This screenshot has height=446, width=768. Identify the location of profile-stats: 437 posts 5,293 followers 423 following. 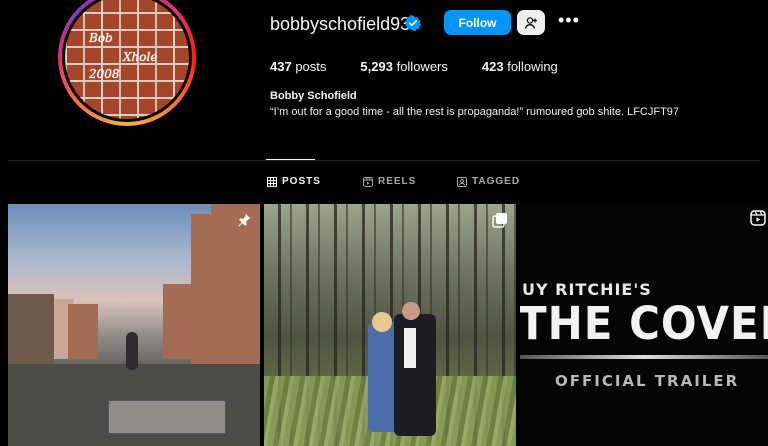
(431, 66).